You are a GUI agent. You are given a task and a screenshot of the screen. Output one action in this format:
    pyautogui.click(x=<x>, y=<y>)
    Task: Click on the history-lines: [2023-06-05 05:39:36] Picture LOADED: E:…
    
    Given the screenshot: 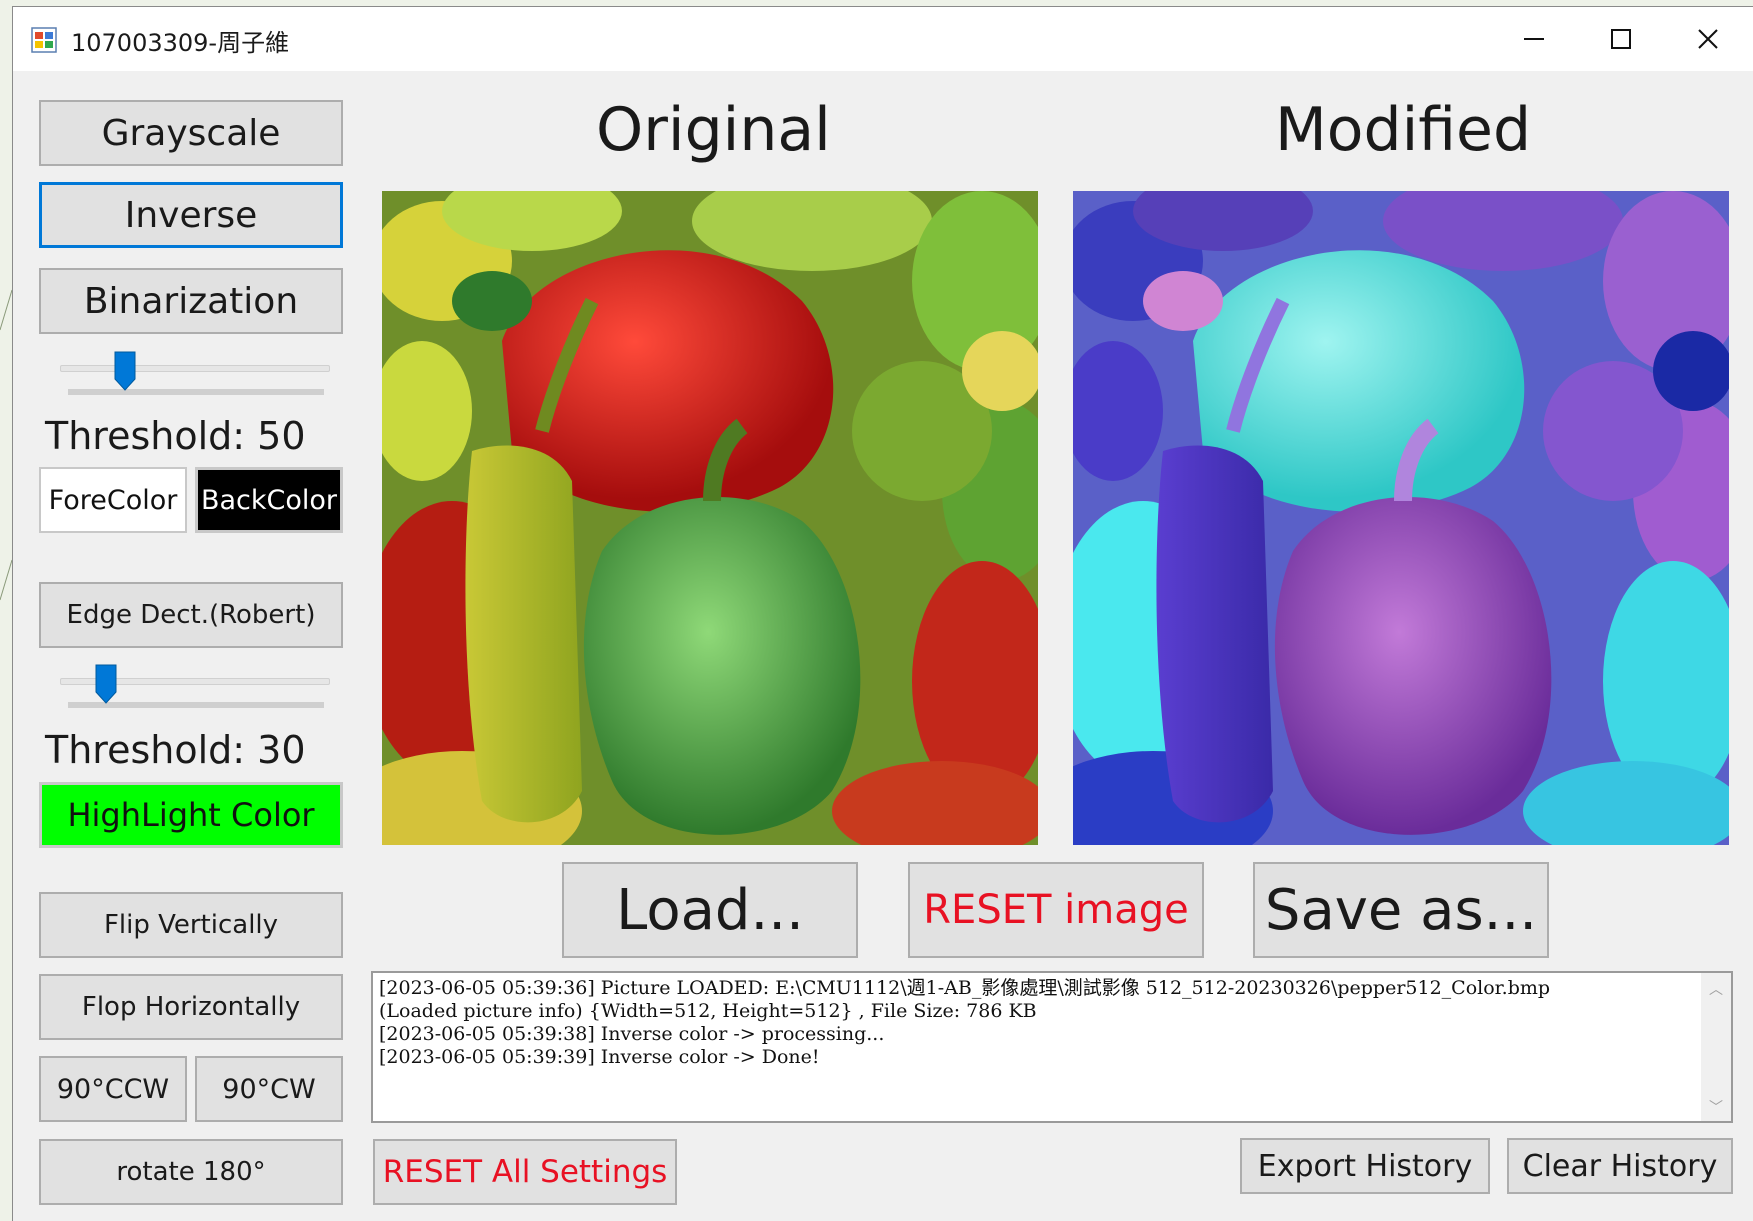 What is the action you would take?
    pyautogui.click(x=1037, y=1023)
    